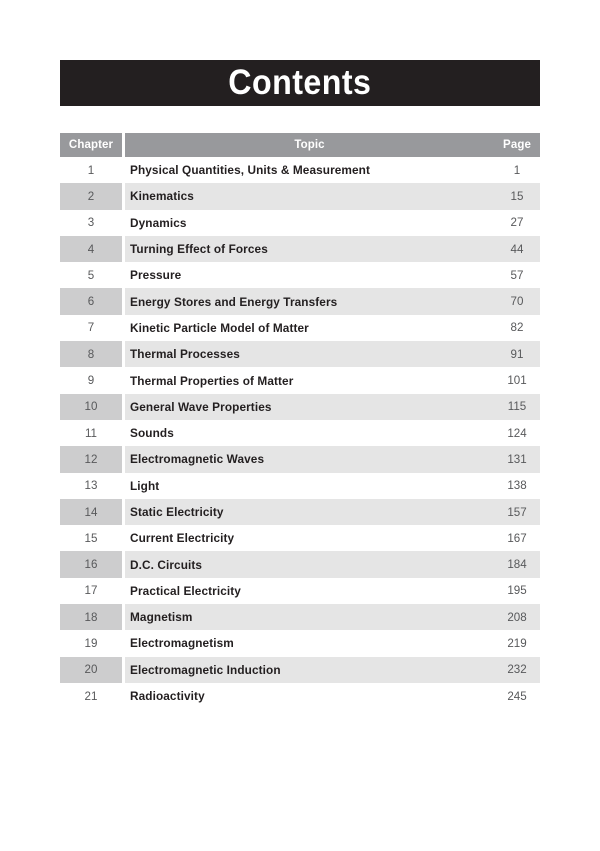 The image size is (600, 851). I want to click on table-row: 16 D.C. Circuits 184, so click(300, 564).